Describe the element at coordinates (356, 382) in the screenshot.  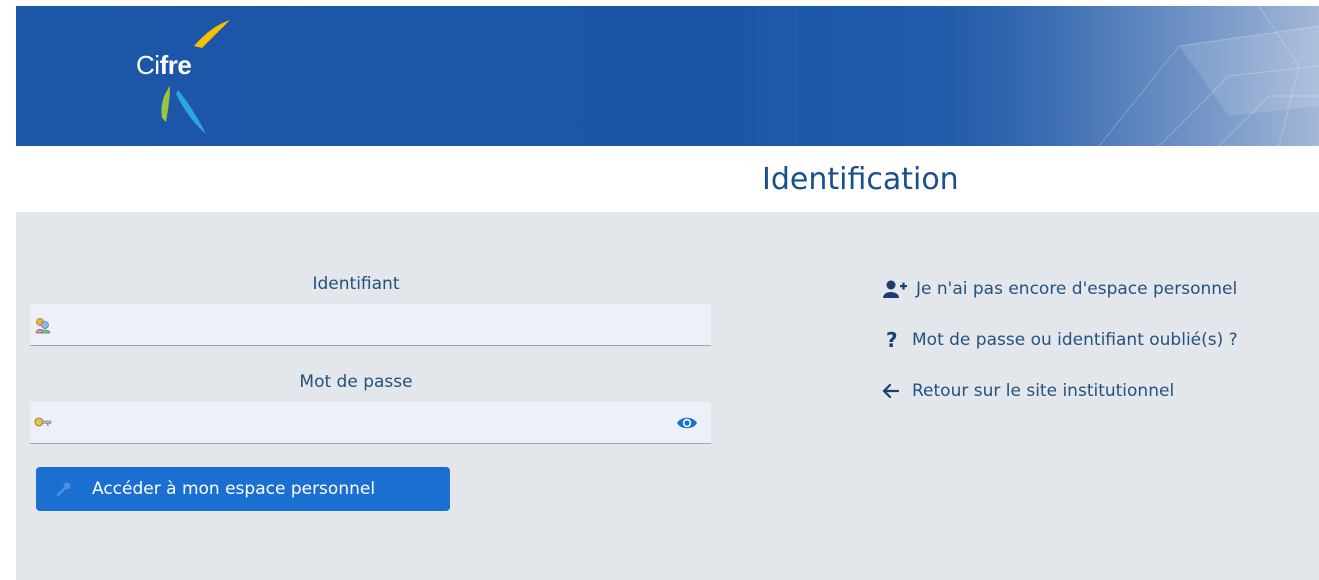
I see `password-label: Mot de passe` at that location.